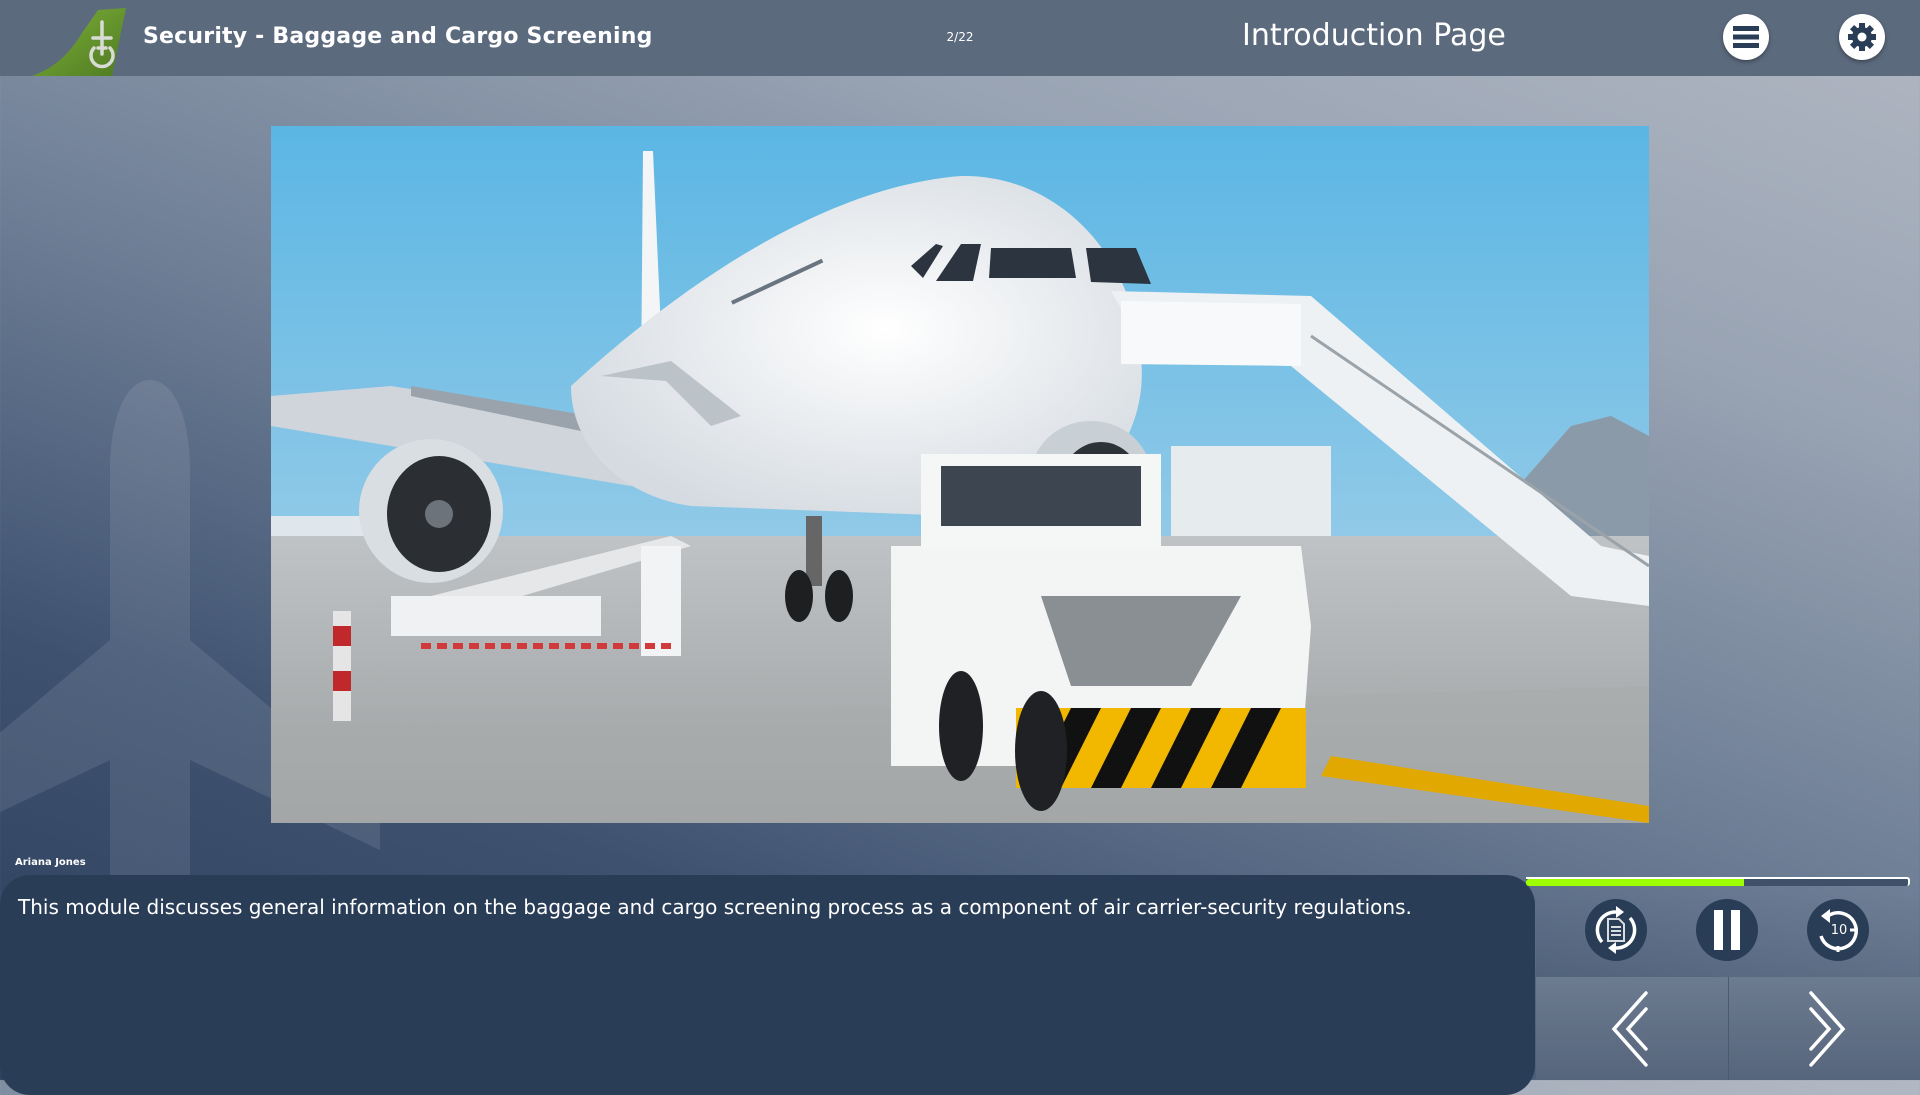 Image resolution: width=1920 pixels, height=1095 pixels. I want to click on progress-fill, so click(1635, 882).